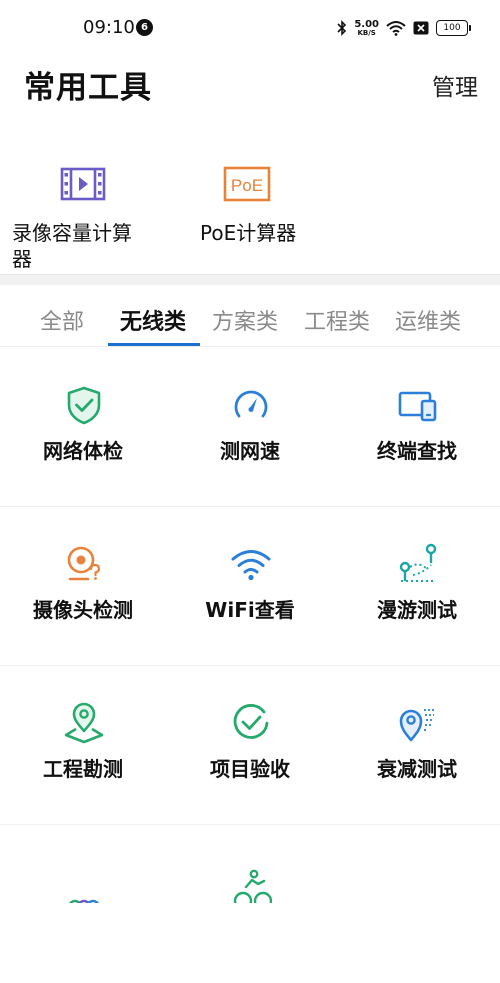  What do you see at coordinates (83, 451) in the screenshot?
I see `tool-label: 网络体检` at bounding box center [83, 451].